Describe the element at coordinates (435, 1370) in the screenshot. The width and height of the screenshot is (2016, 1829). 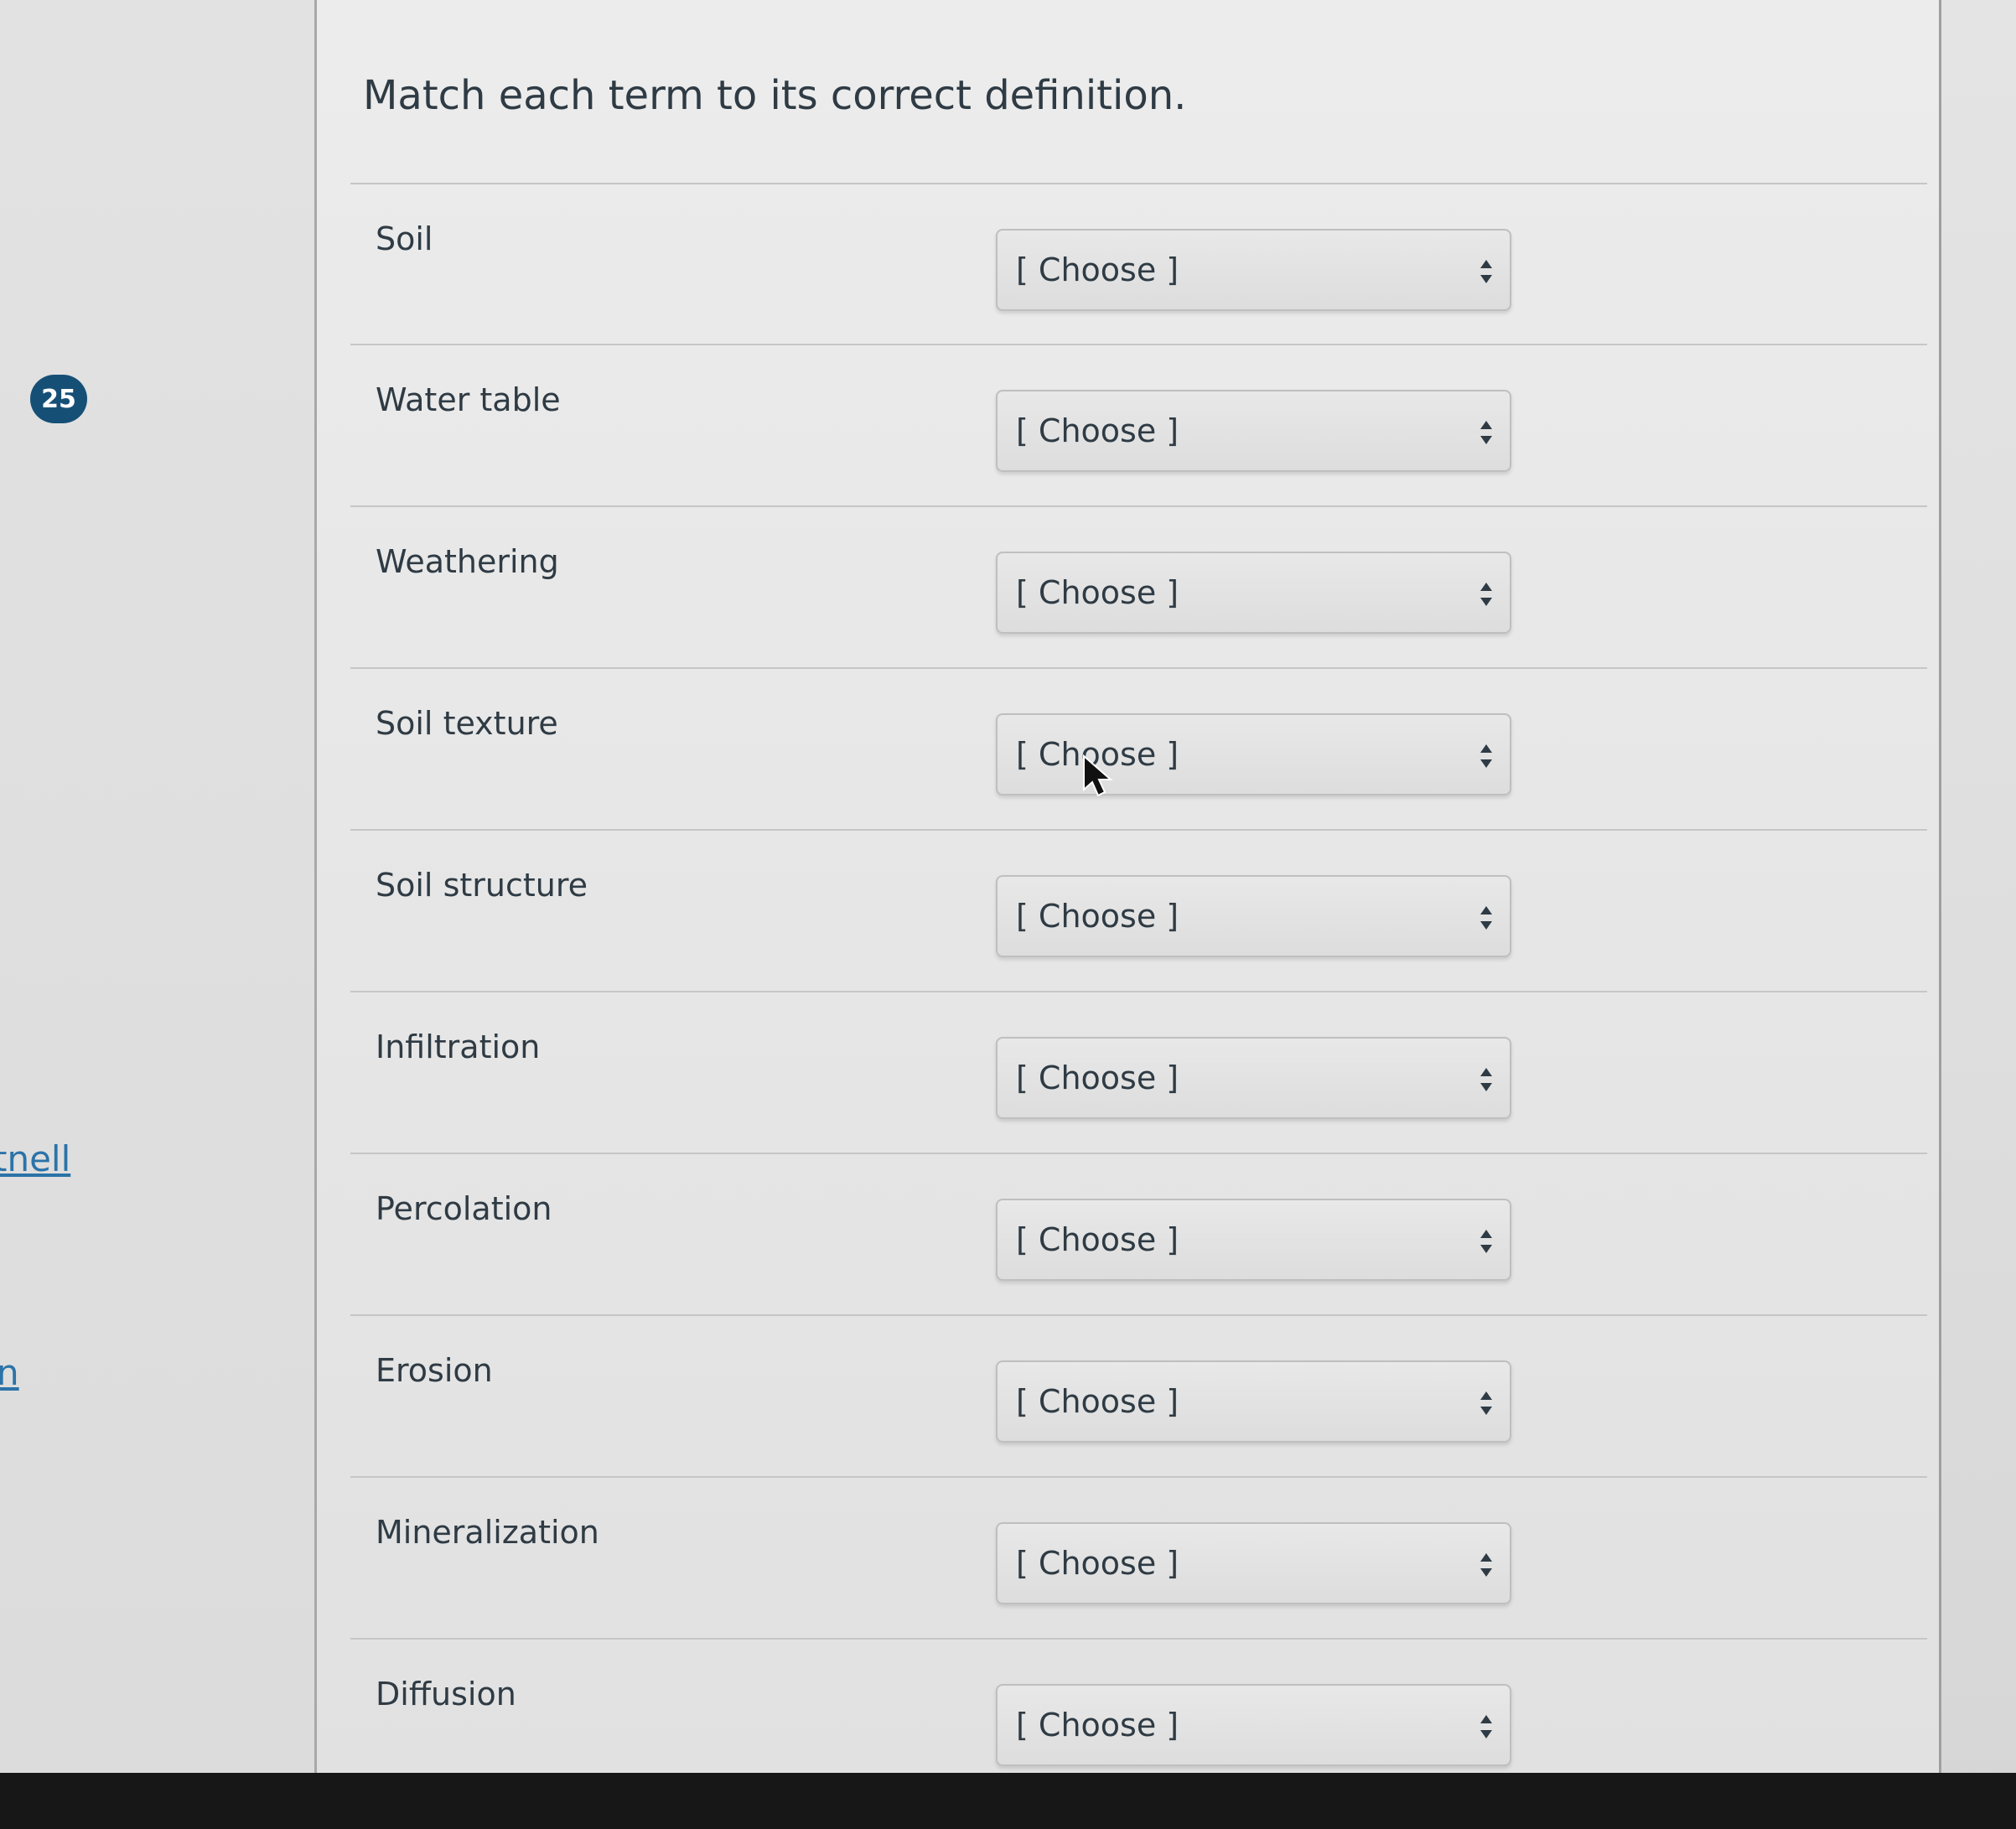
I see `term-label: Erosion` at that location.